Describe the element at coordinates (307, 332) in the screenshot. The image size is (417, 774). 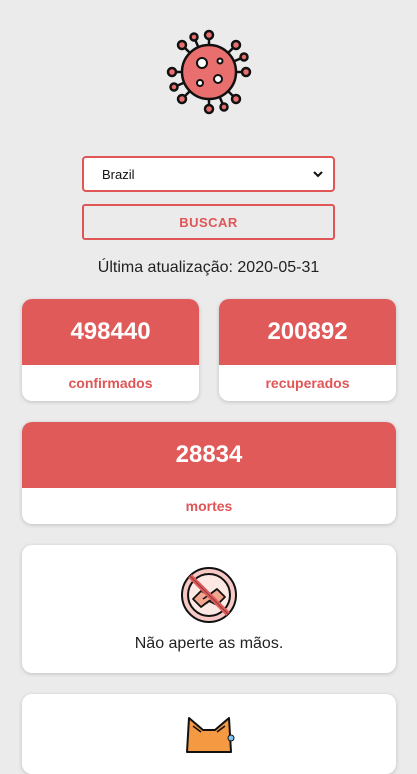
I see `recovered-value: 200892` at that location.